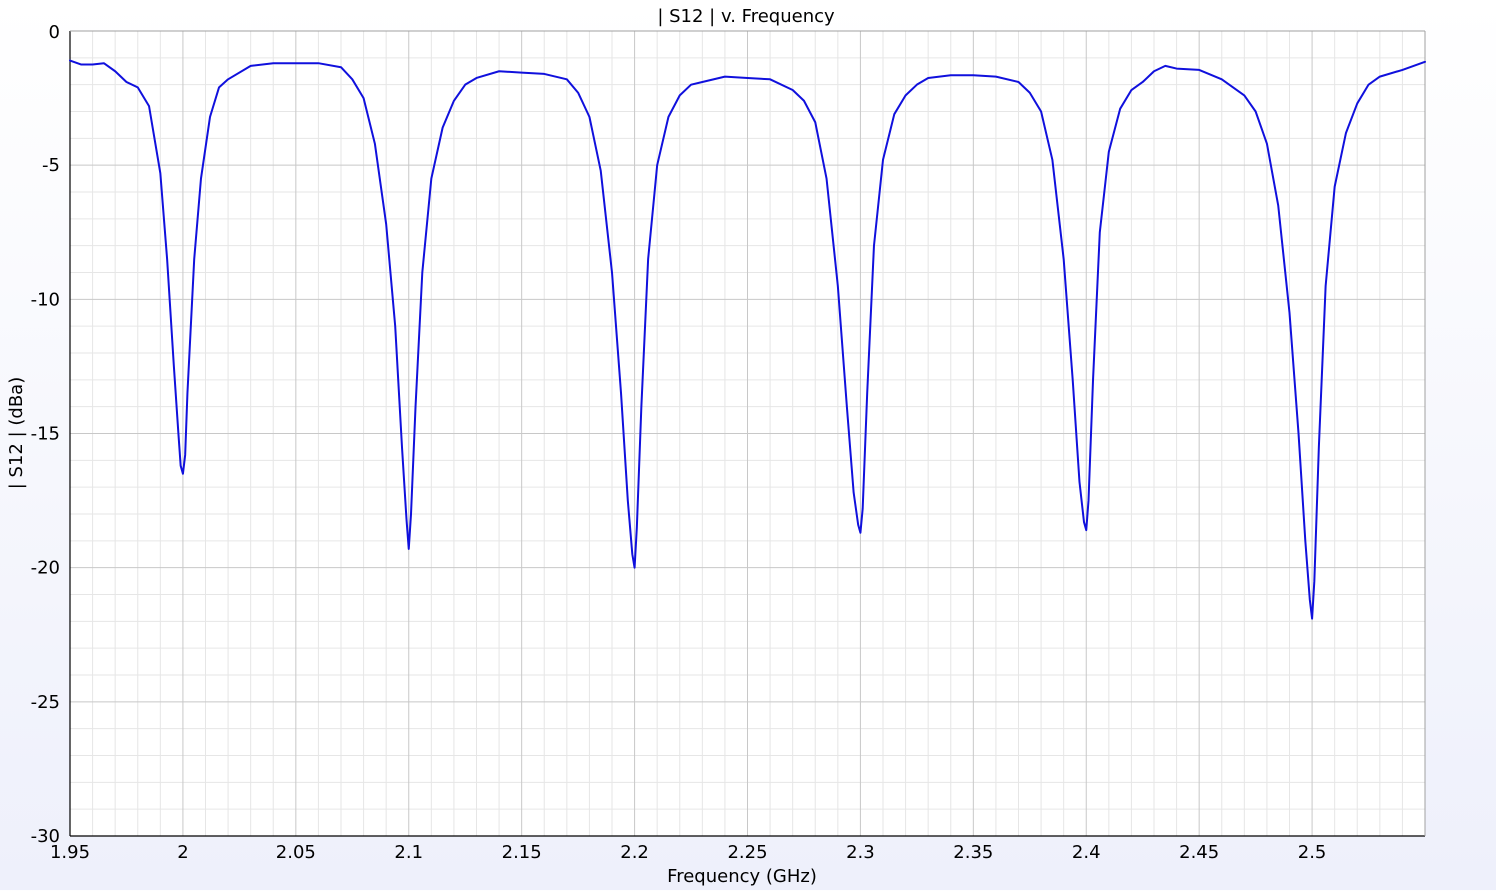  I want to click on y-tick-label: -5, so click(51, 165).